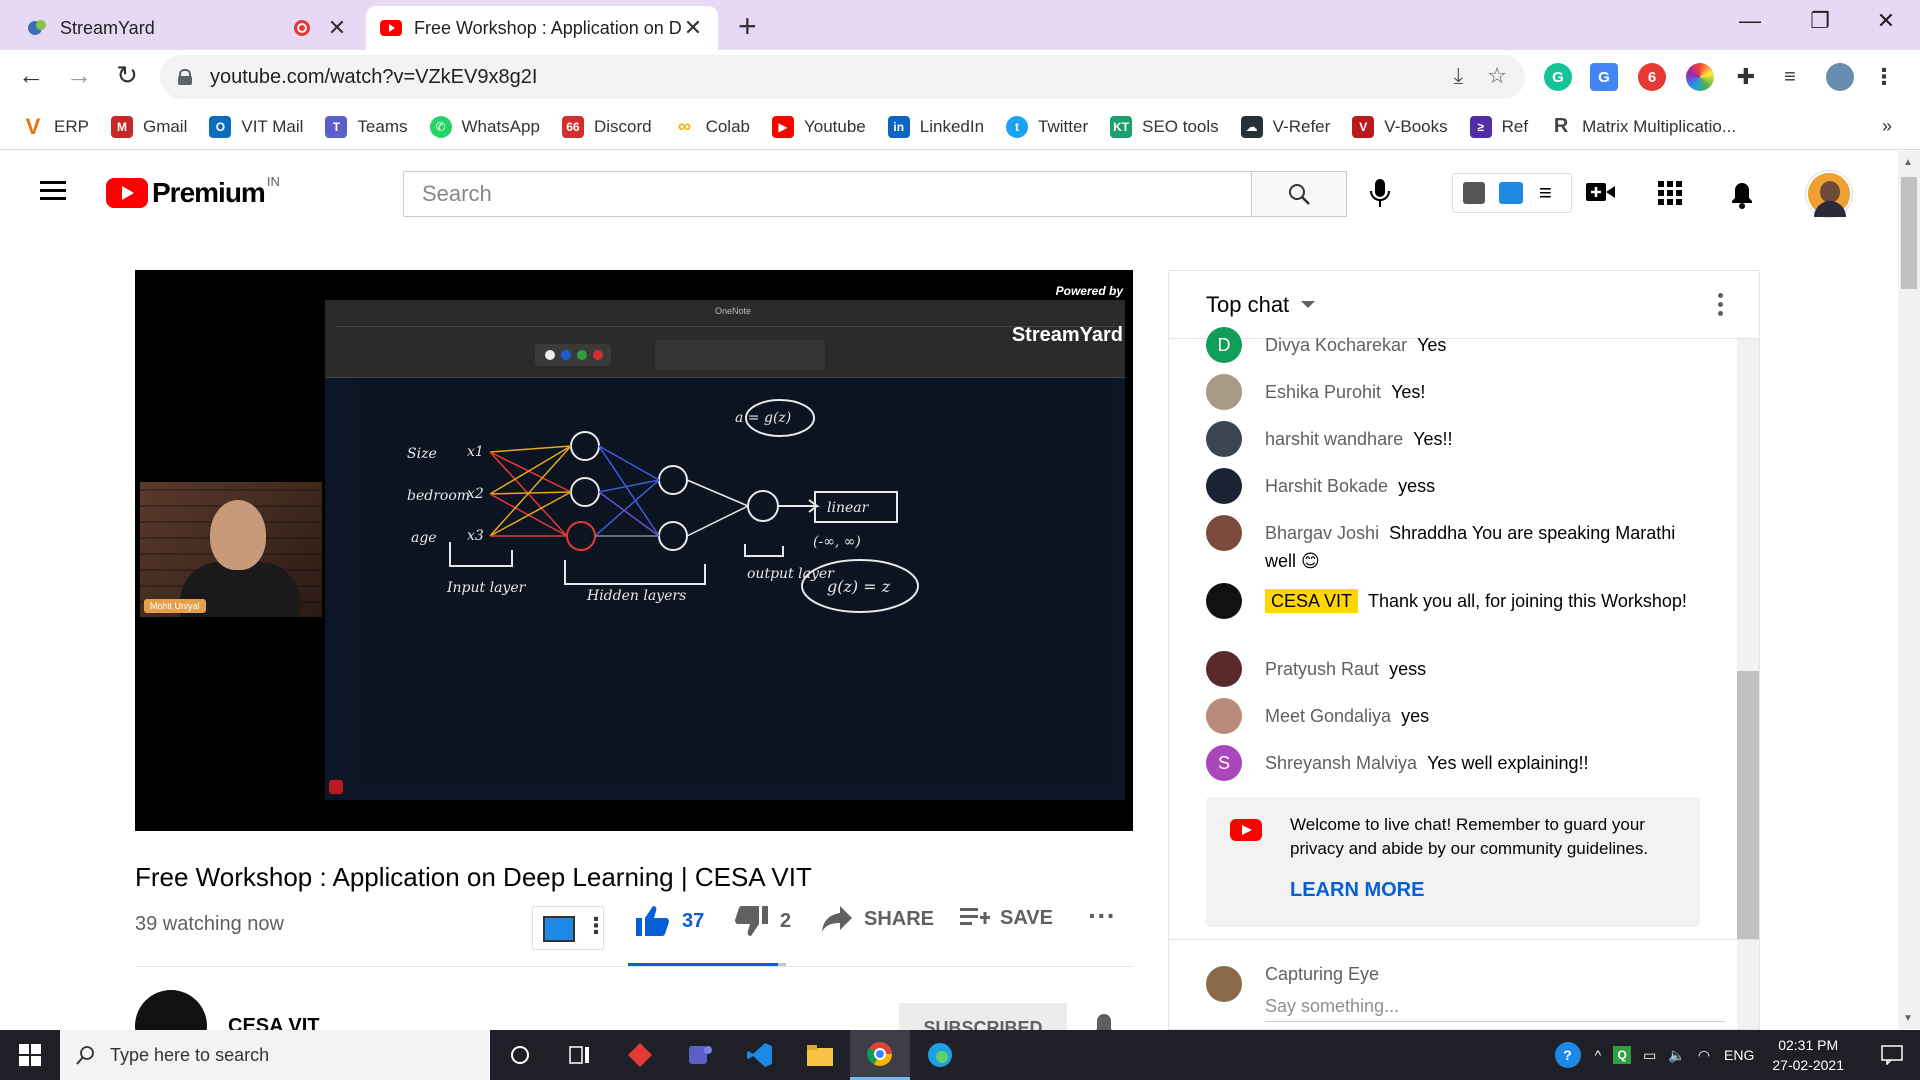 The height and width of the screenshot is (1080, 1920). Describe the element at coordinates (374, 76) in the screenshot. I see `url-text: youtube.com/watch?v=VZkEV9x8g2I` at that location.